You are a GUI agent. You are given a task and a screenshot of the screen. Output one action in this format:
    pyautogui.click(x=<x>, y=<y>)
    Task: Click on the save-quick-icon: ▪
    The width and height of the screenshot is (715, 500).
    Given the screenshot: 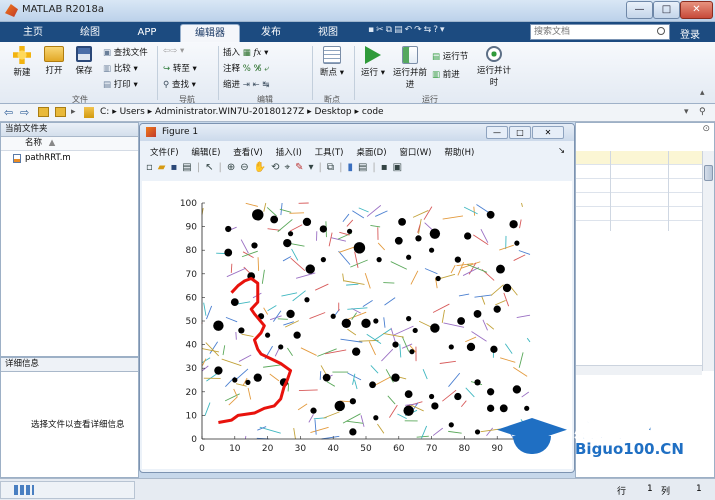 What is the action you would take?
    pyautogui.click(x=372, y=30)
    